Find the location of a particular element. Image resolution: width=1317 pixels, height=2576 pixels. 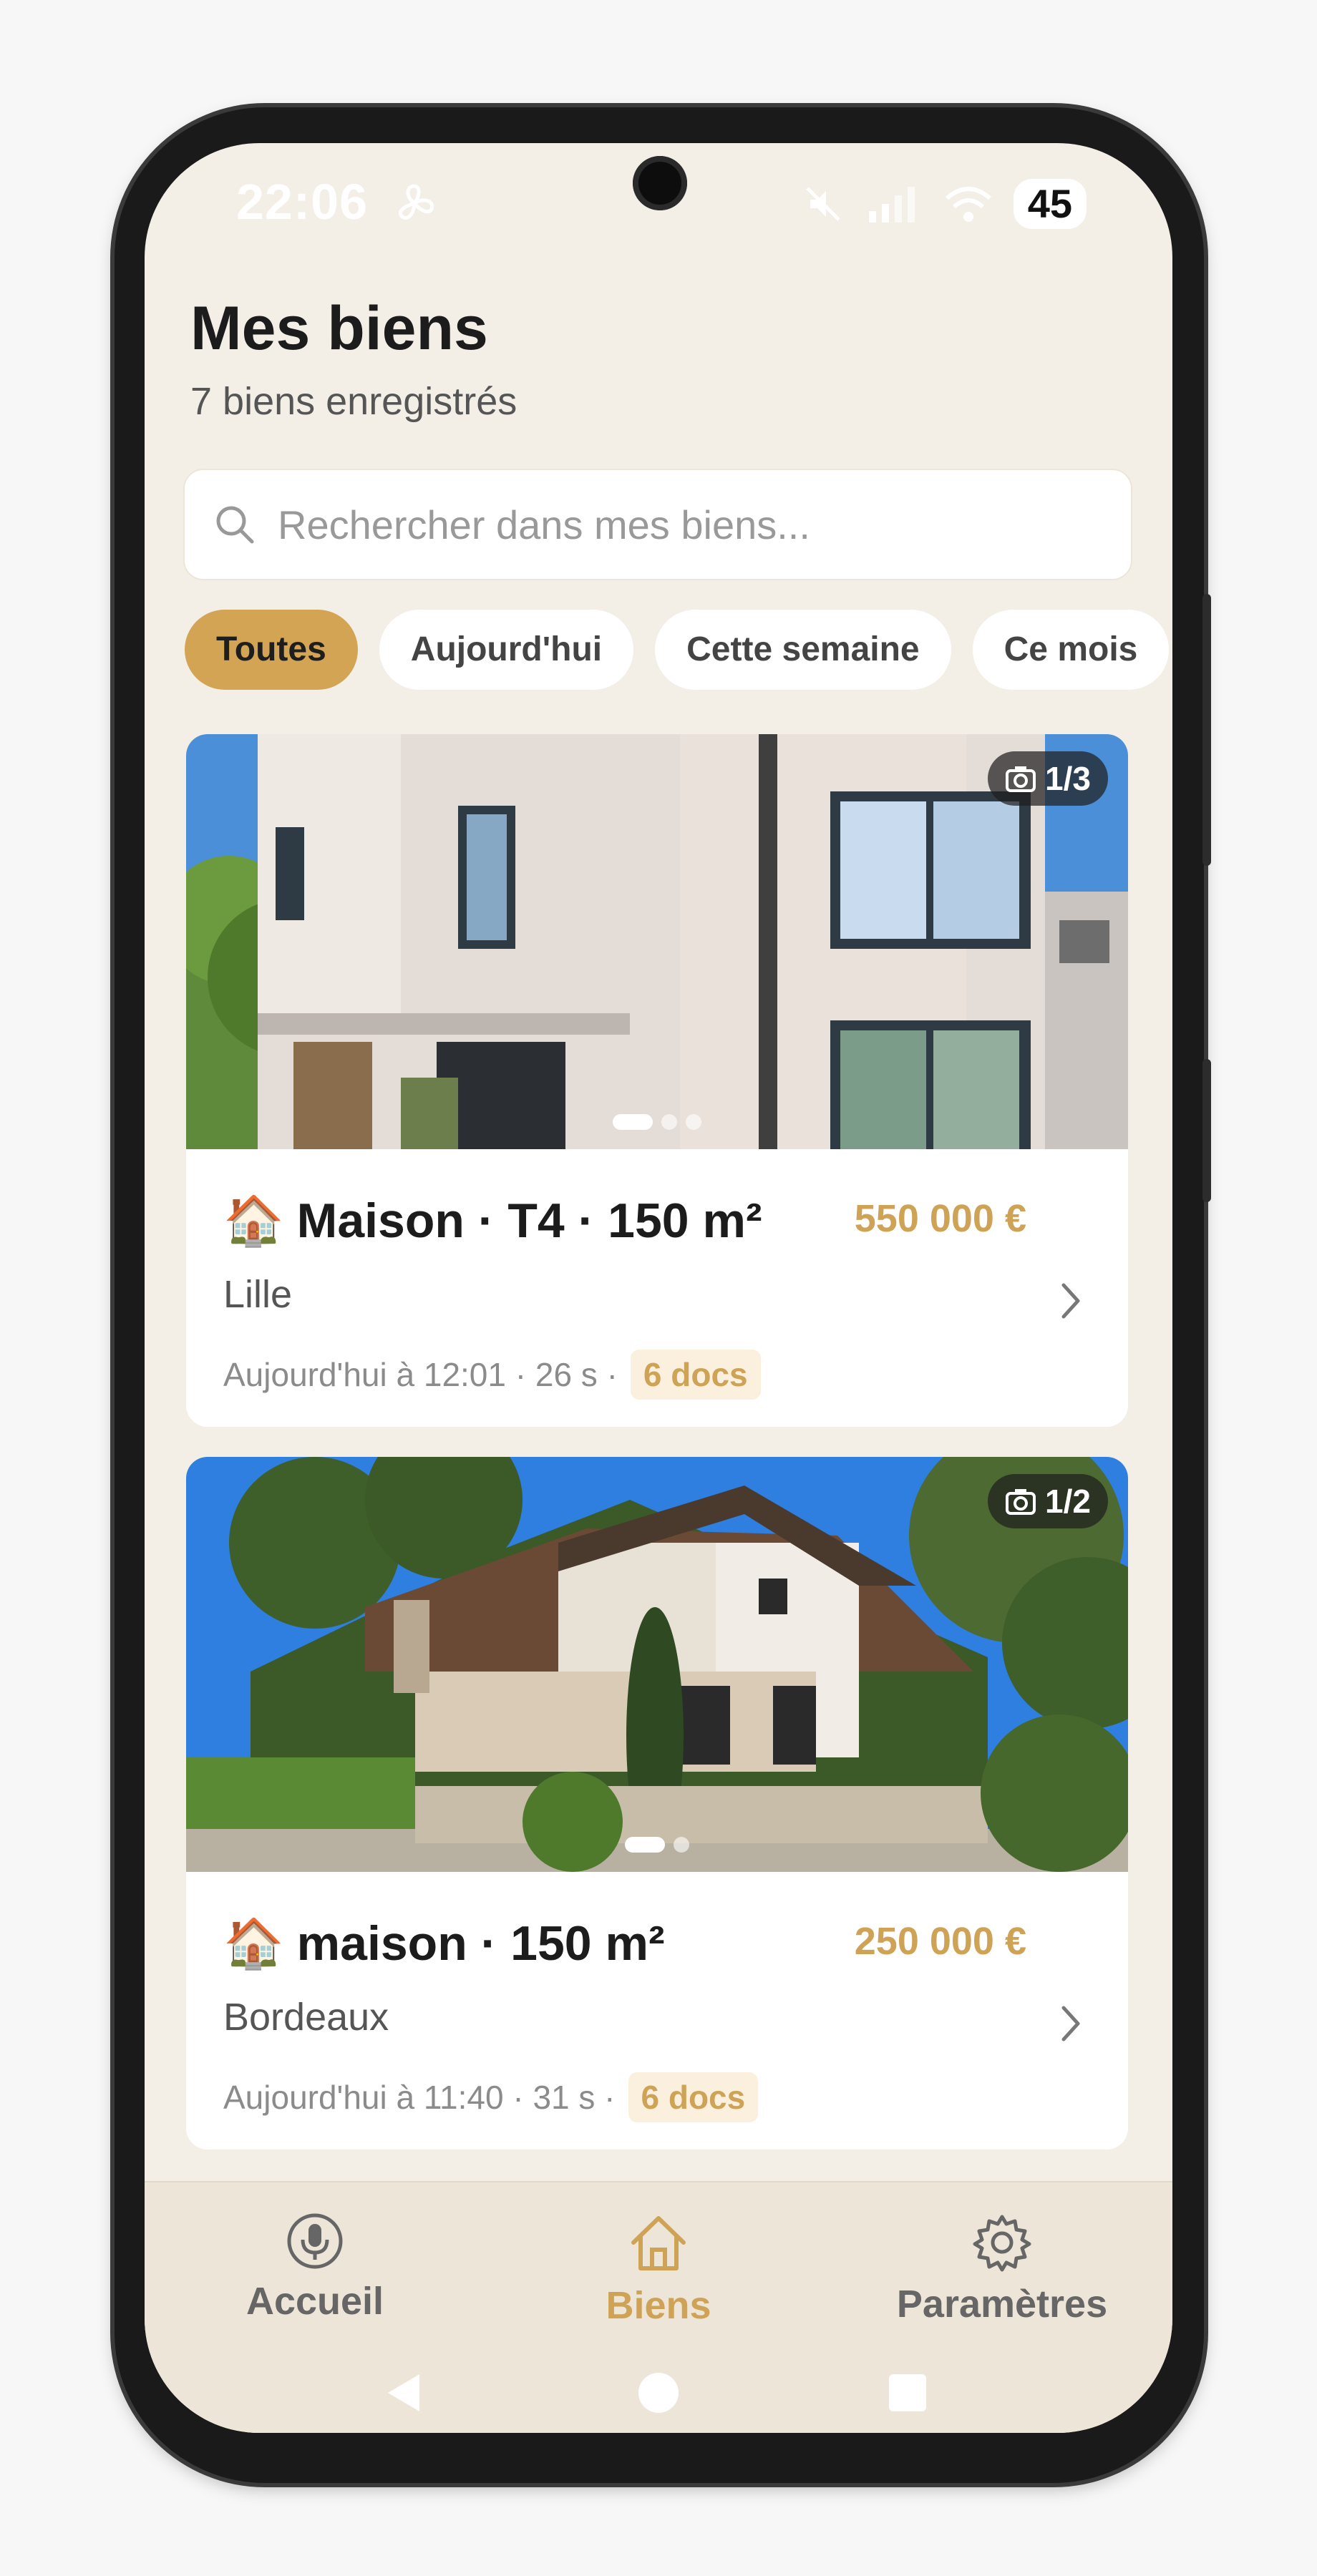

property-meta: Aujourd'hui à 11:40 · 31 s · 6 docs is located at coordinates (491, 2097).